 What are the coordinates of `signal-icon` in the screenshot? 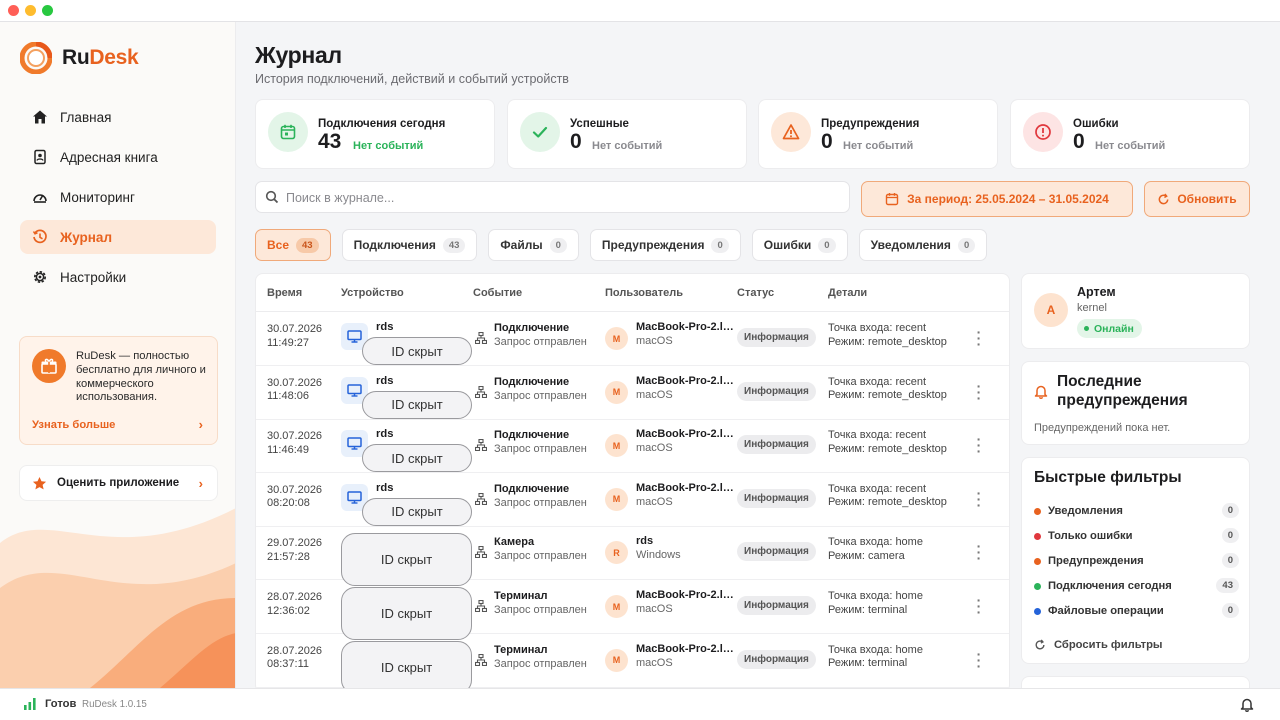 It's located at (30, 704).